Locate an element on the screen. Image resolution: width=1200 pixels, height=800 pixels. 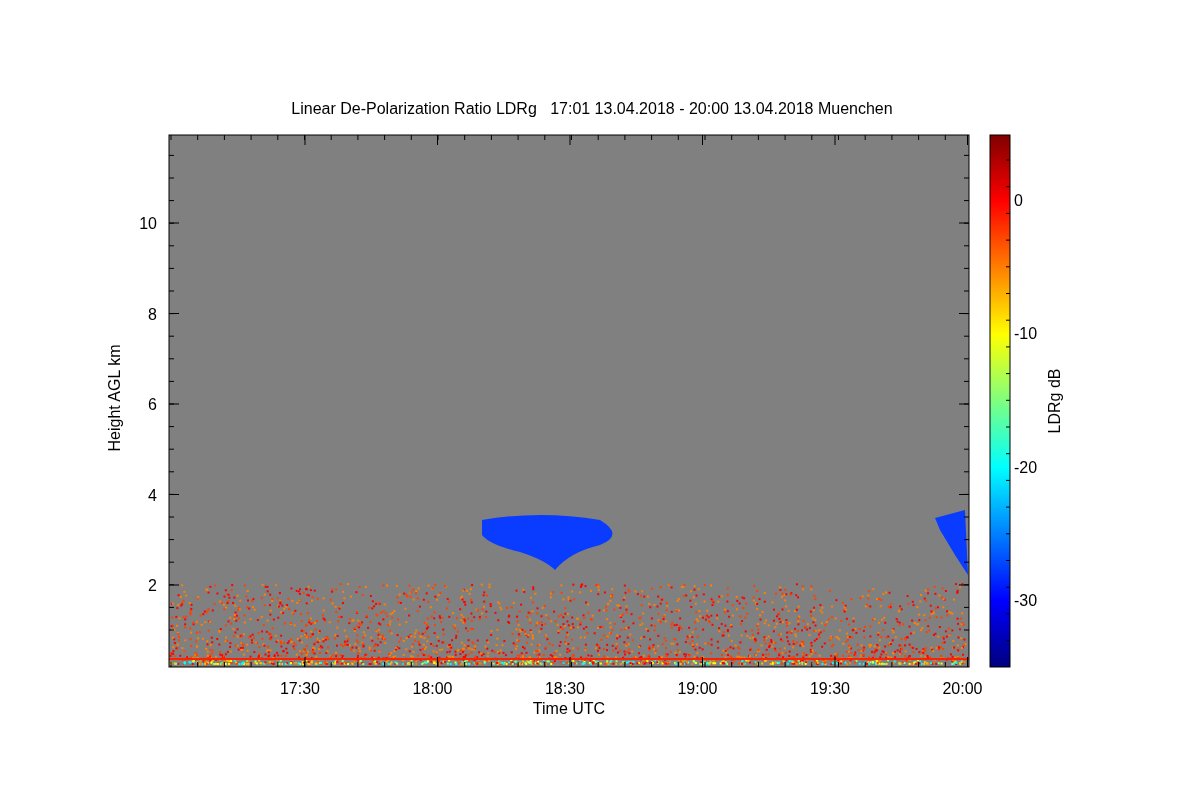
y-axis-label: Height AGL km is located at coordinates (114, 398).